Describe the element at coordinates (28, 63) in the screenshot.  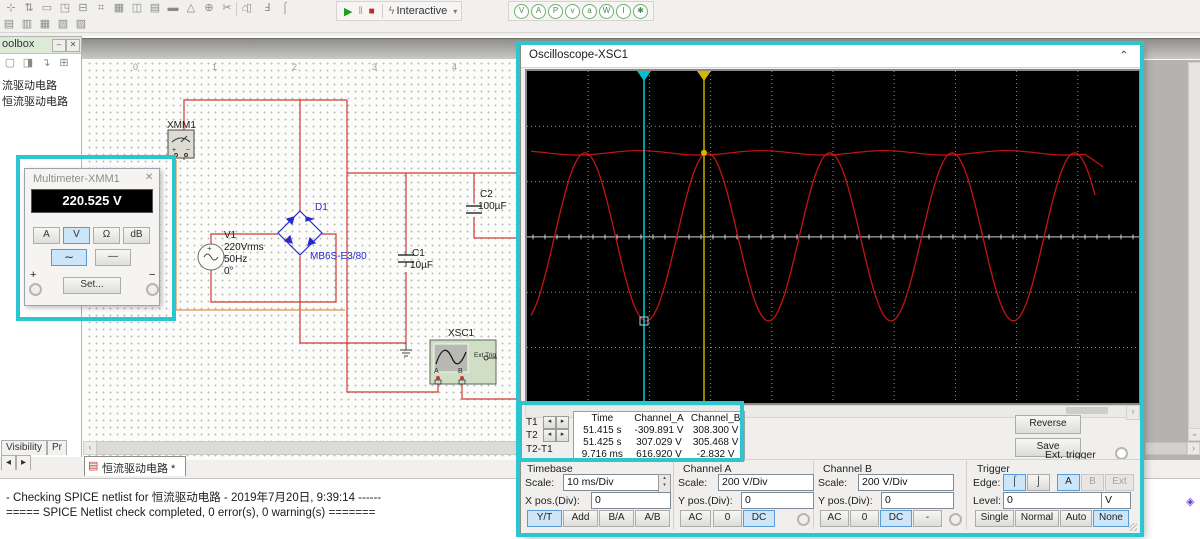
I see `toolbar-icon: ◨` at that location.